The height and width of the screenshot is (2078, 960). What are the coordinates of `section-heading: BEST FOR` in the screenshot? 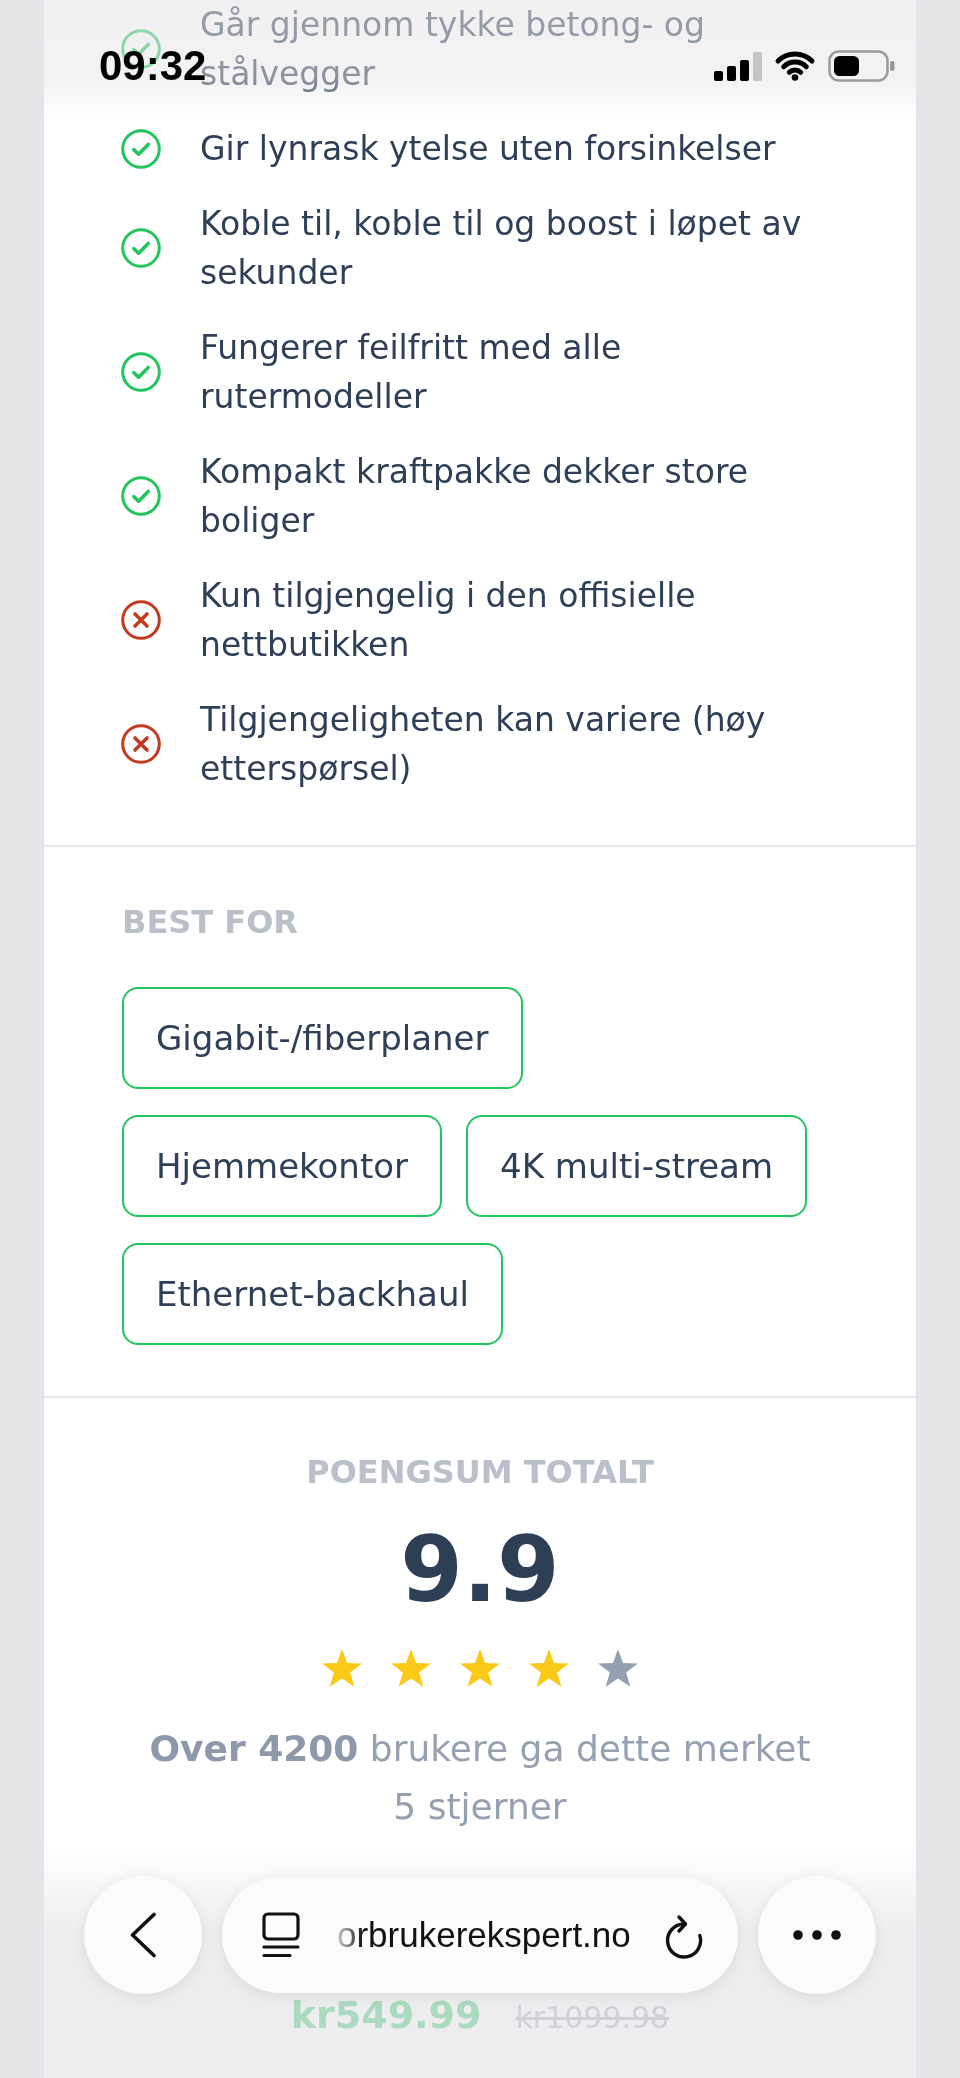 It's located at (210, 922).